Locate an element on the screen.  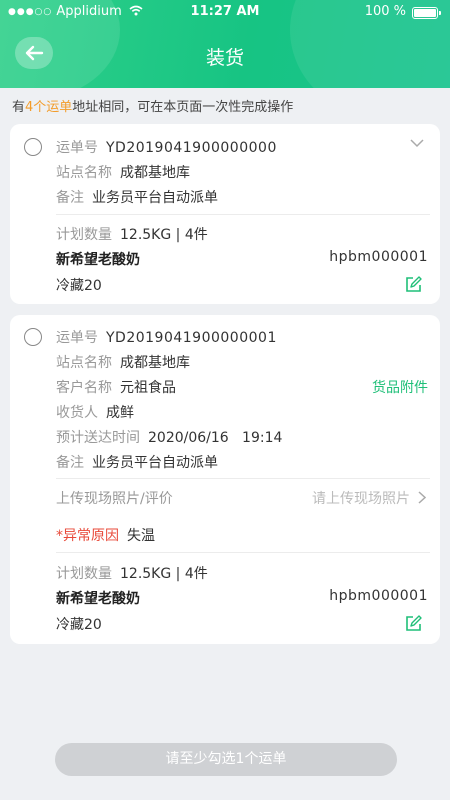
eta-label: 预计送达时间 is located at coordinates (98, 438).